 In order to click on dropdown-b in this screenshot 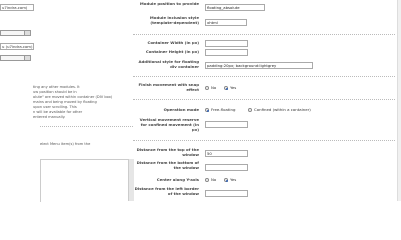, I will do `click(15, 58)`.